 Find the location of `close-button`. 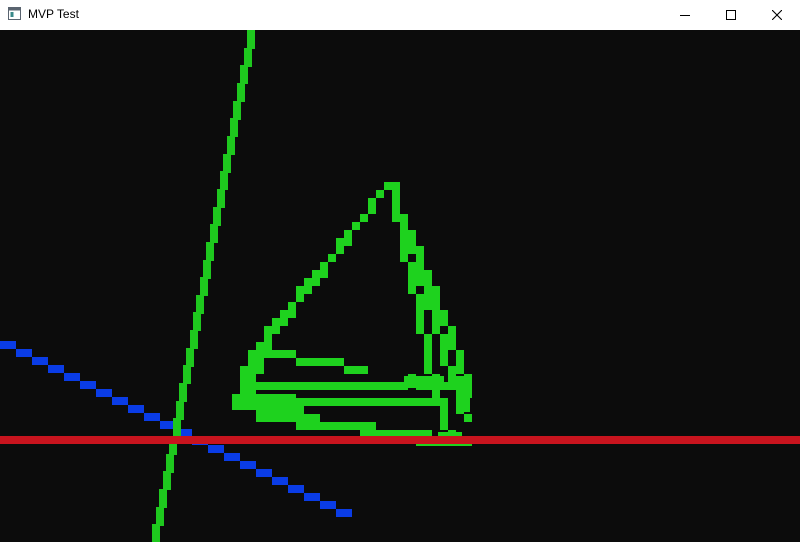

close-button is located at coordinates (777, 15).